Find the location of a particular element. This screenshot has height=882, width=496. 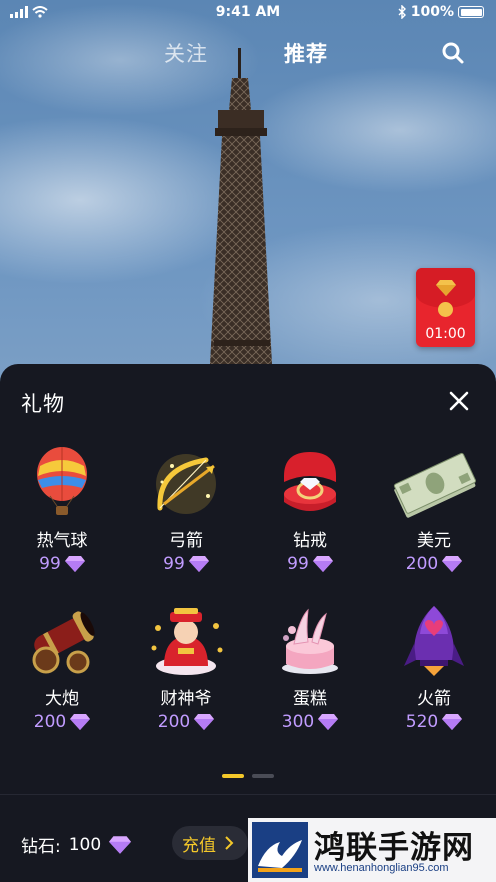

page-indicator is located at coordinates (248, 776).